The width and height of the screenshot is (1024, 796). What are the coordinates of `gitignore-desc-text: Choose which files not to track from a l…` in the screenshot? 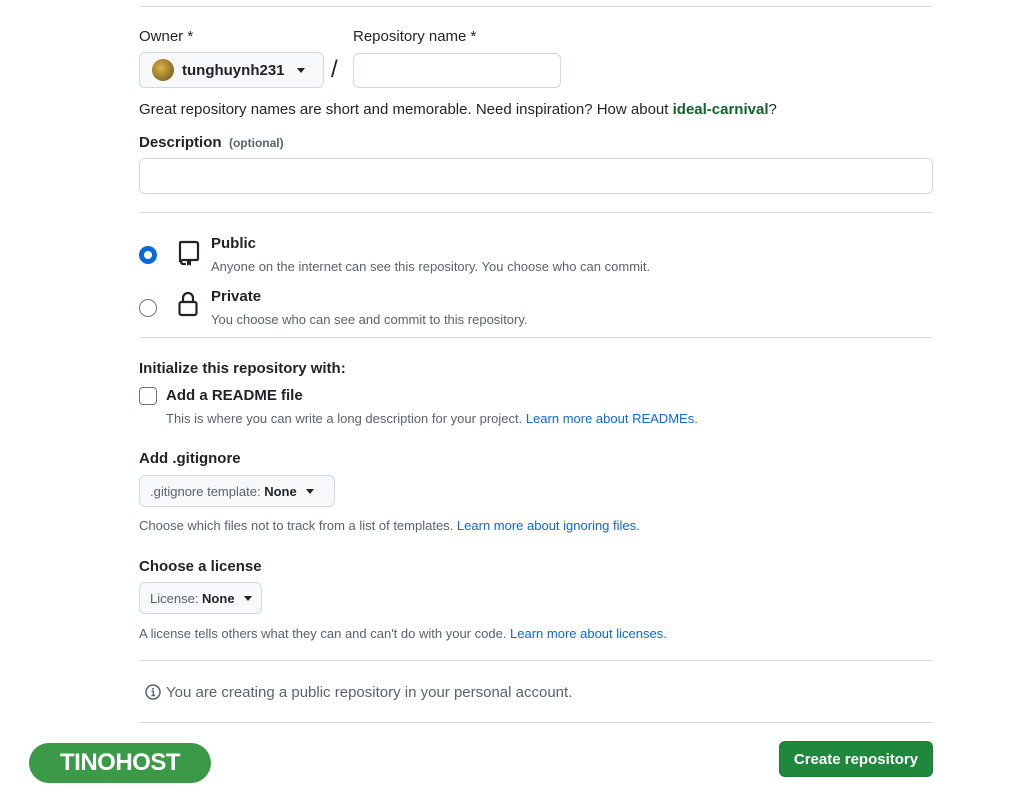 It's located at (298, 525).